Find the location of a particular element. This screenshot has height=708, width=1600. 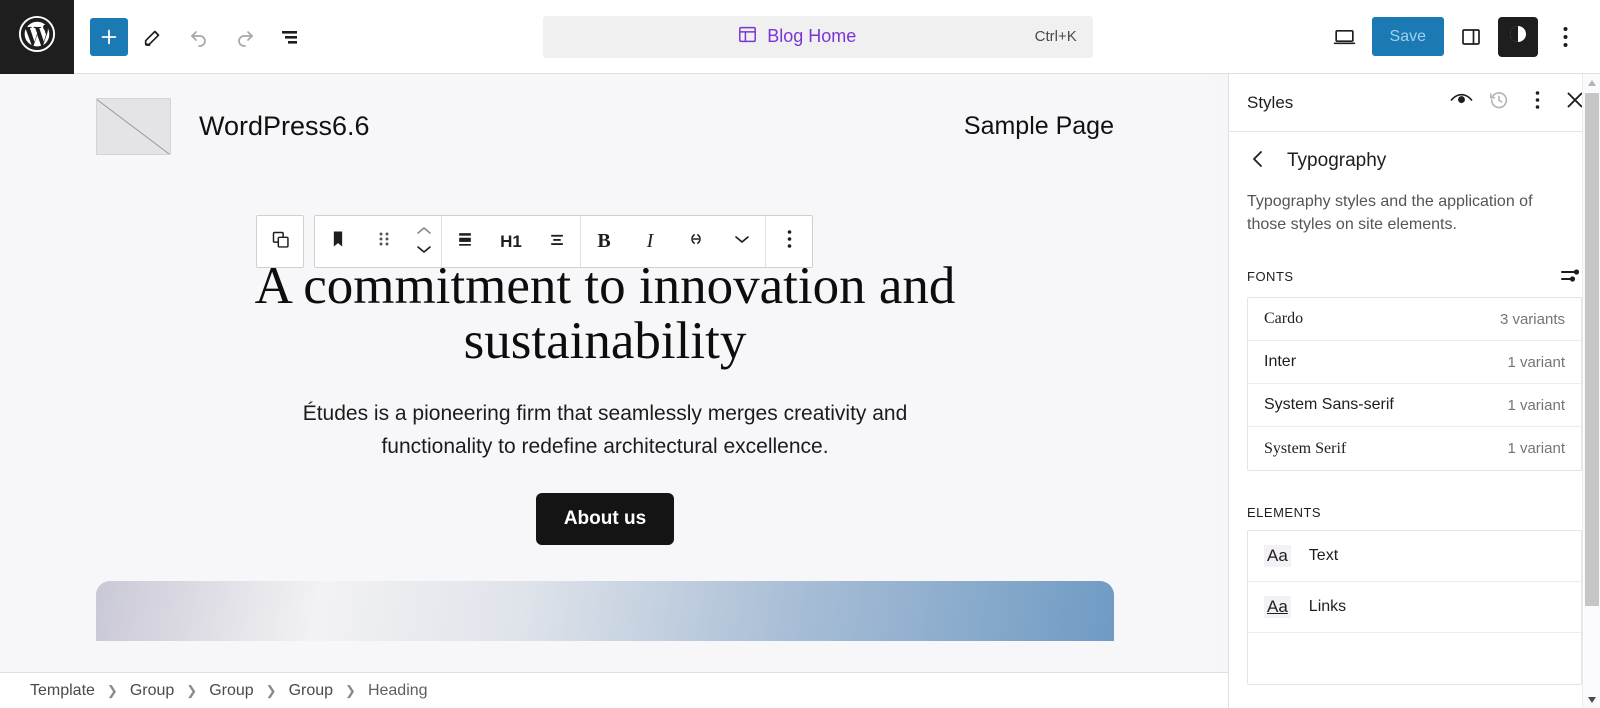

styles-more-options-button is located at coordinates (1537, 103).